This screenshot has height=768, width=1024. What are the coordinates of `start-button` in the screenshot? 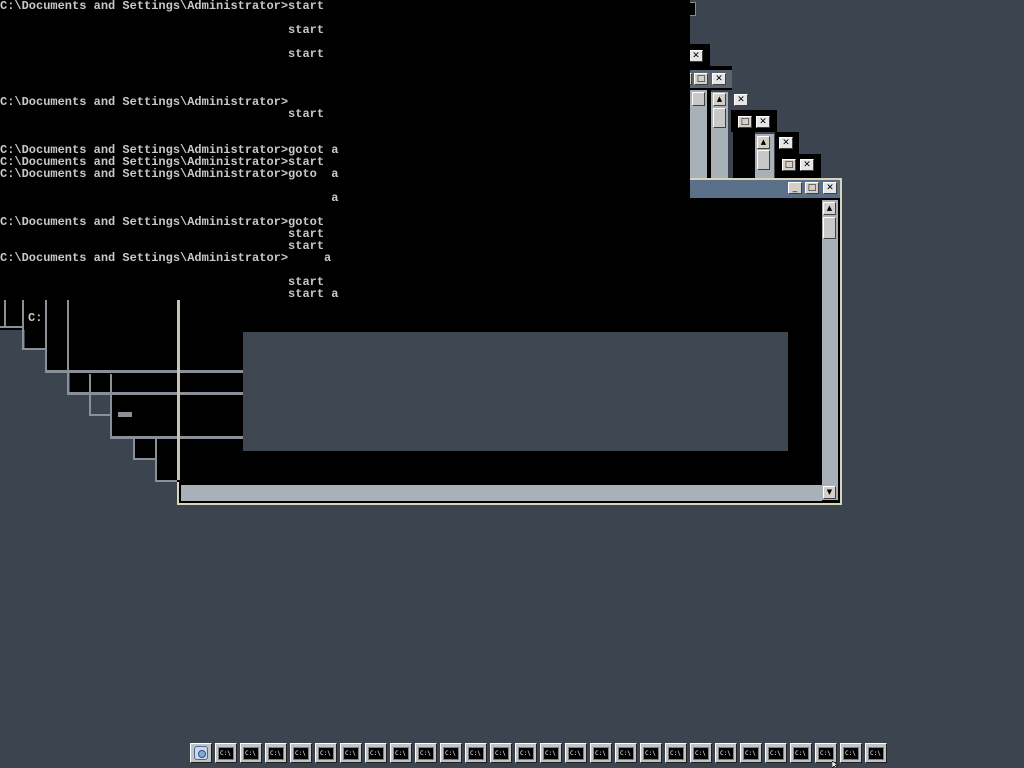 It's located at (201, 753).